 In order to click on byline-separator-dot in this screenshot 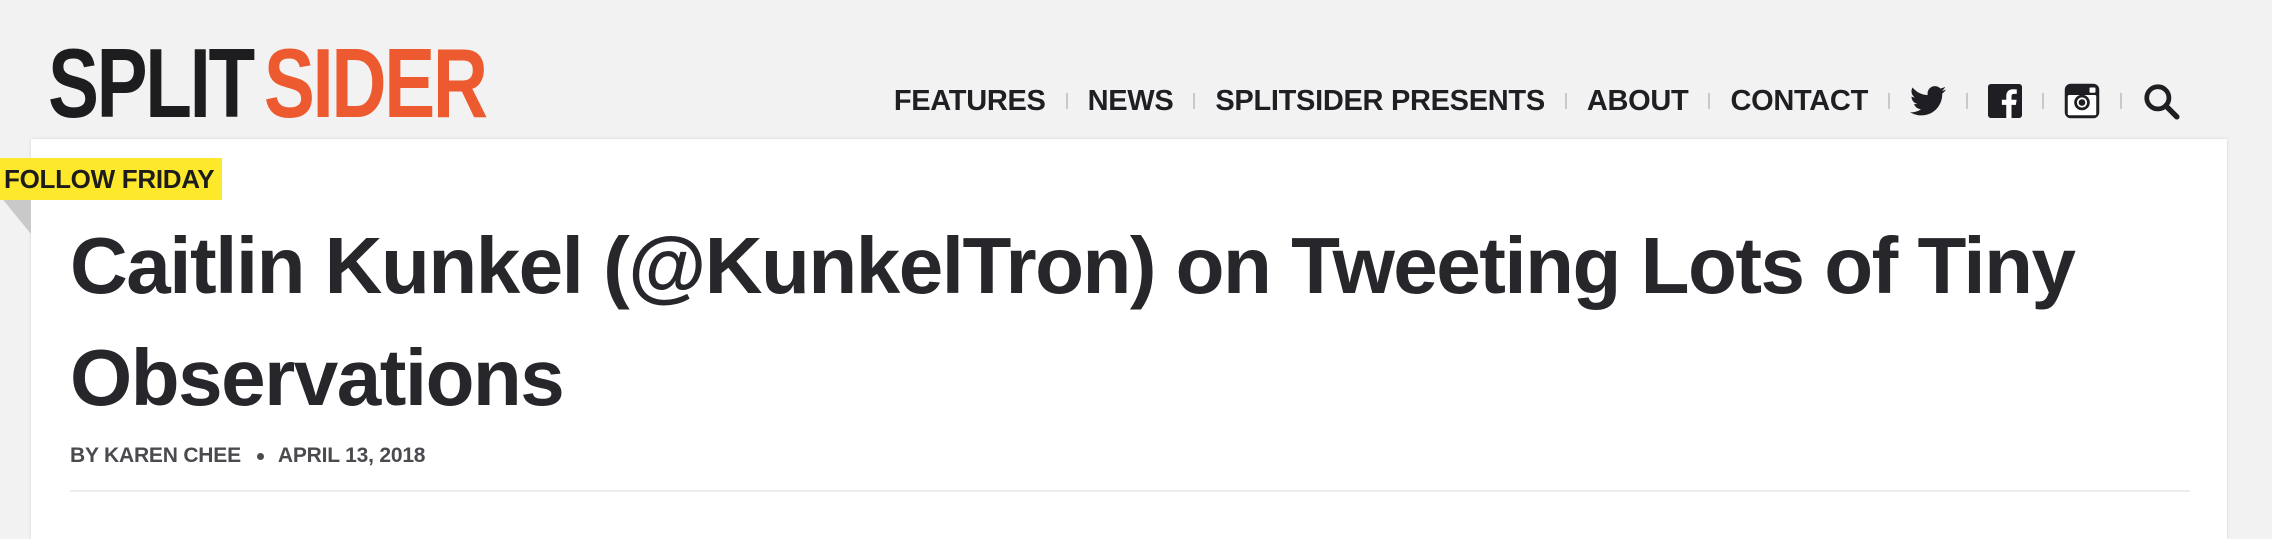, I will do `click(260, 456)`.